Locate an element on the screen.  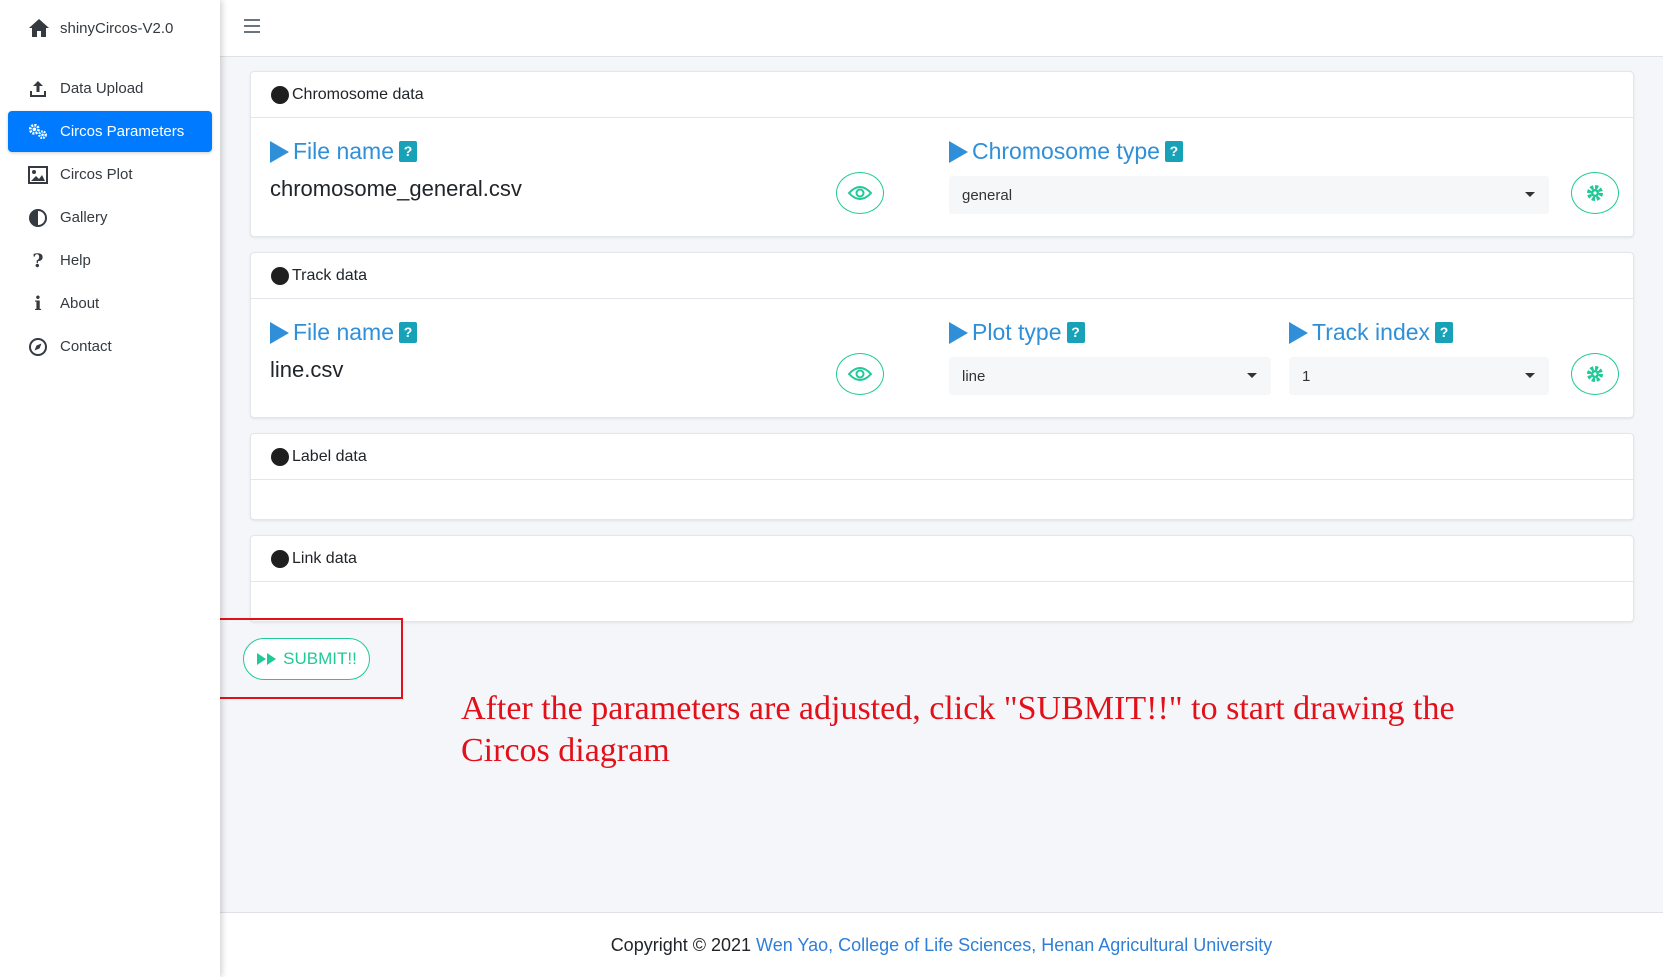
plot-type-label: Plot type ? is located at coordinates (1017, 332).